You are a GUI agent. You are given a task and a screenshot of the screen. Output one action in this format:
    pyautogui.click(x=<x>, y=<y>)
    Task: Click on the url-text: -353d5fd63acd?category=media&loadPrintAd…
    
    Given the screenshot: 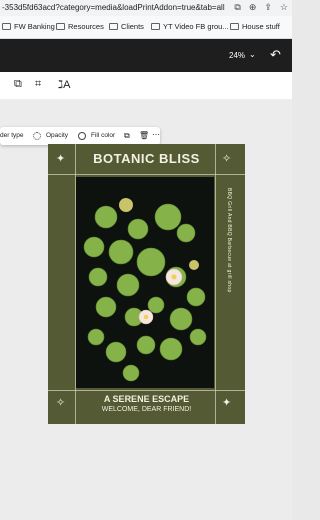 What is the action you would take?
    pyautogui.click(x=113, y=7)
    